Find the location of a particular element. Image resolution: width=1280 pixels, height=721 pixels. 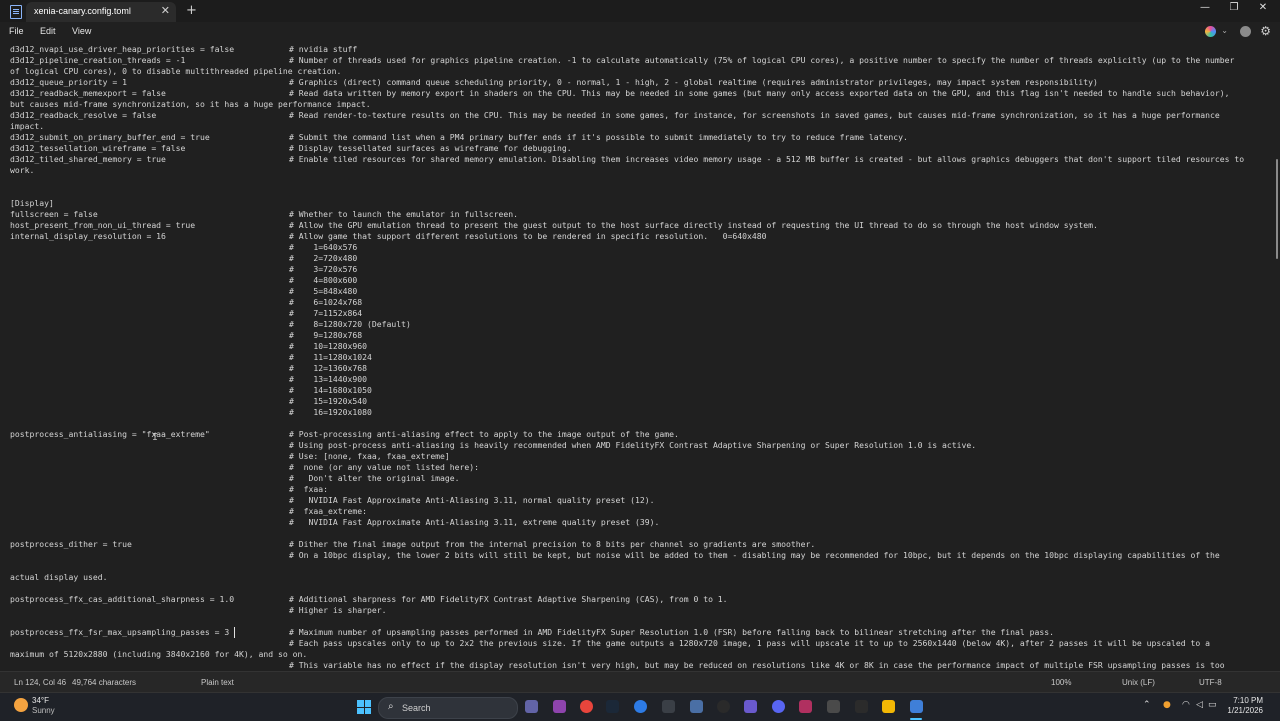

config-key: postprocess_dither = true is located at coordinates (71, 544).